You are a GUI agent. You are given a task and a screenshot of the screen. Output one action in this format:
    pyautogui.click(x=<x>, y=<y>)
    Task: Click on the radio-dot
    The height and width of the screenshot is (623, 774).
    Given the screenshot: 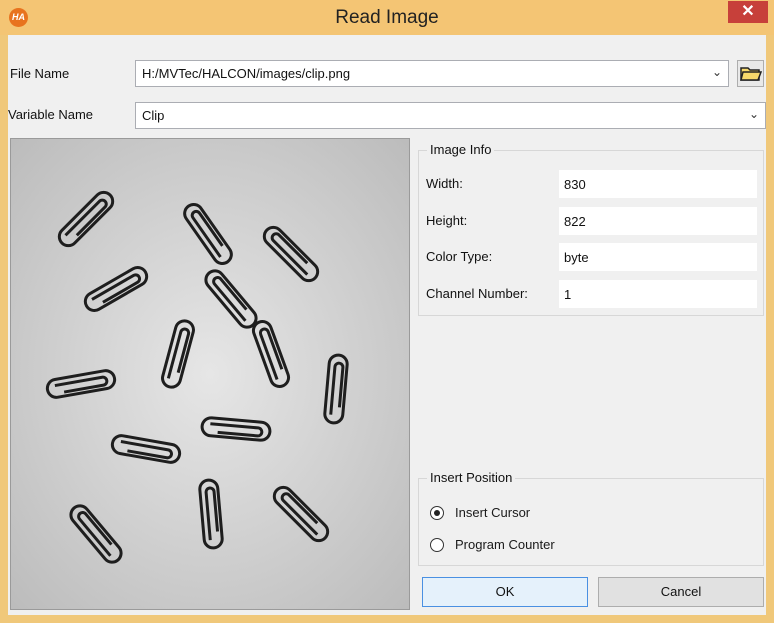 What is the action you would take?
    pyautogui.click(x=437, y=513)
    